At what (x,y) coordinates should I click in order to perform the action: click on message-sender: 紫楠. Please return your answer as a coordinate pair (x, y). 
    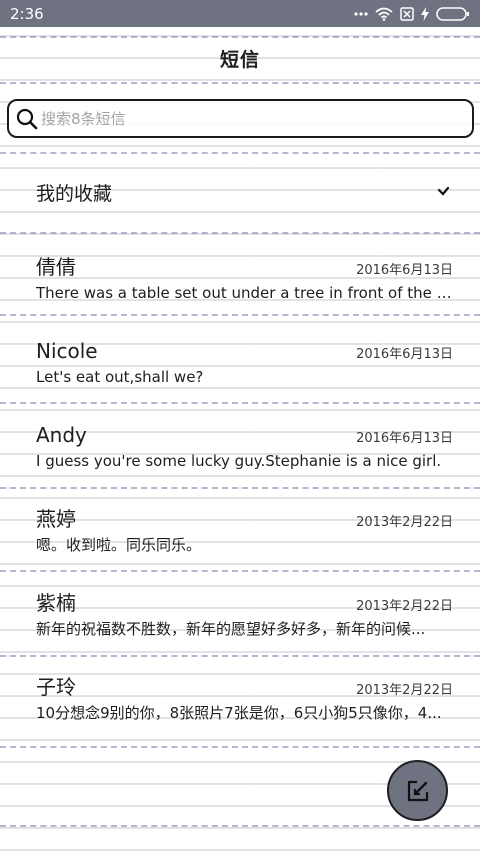
    Looking at the image, I should click on (56, 603).